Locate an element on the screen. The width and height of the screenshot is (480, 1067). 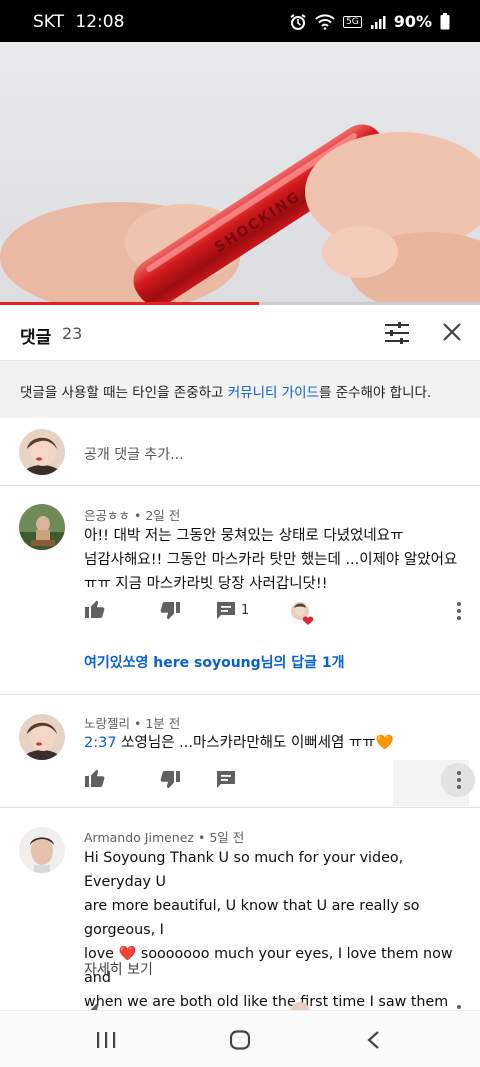
comment-meta: 은공ㅎㅎ • 2일 전 is located at coordinates (132, 514).